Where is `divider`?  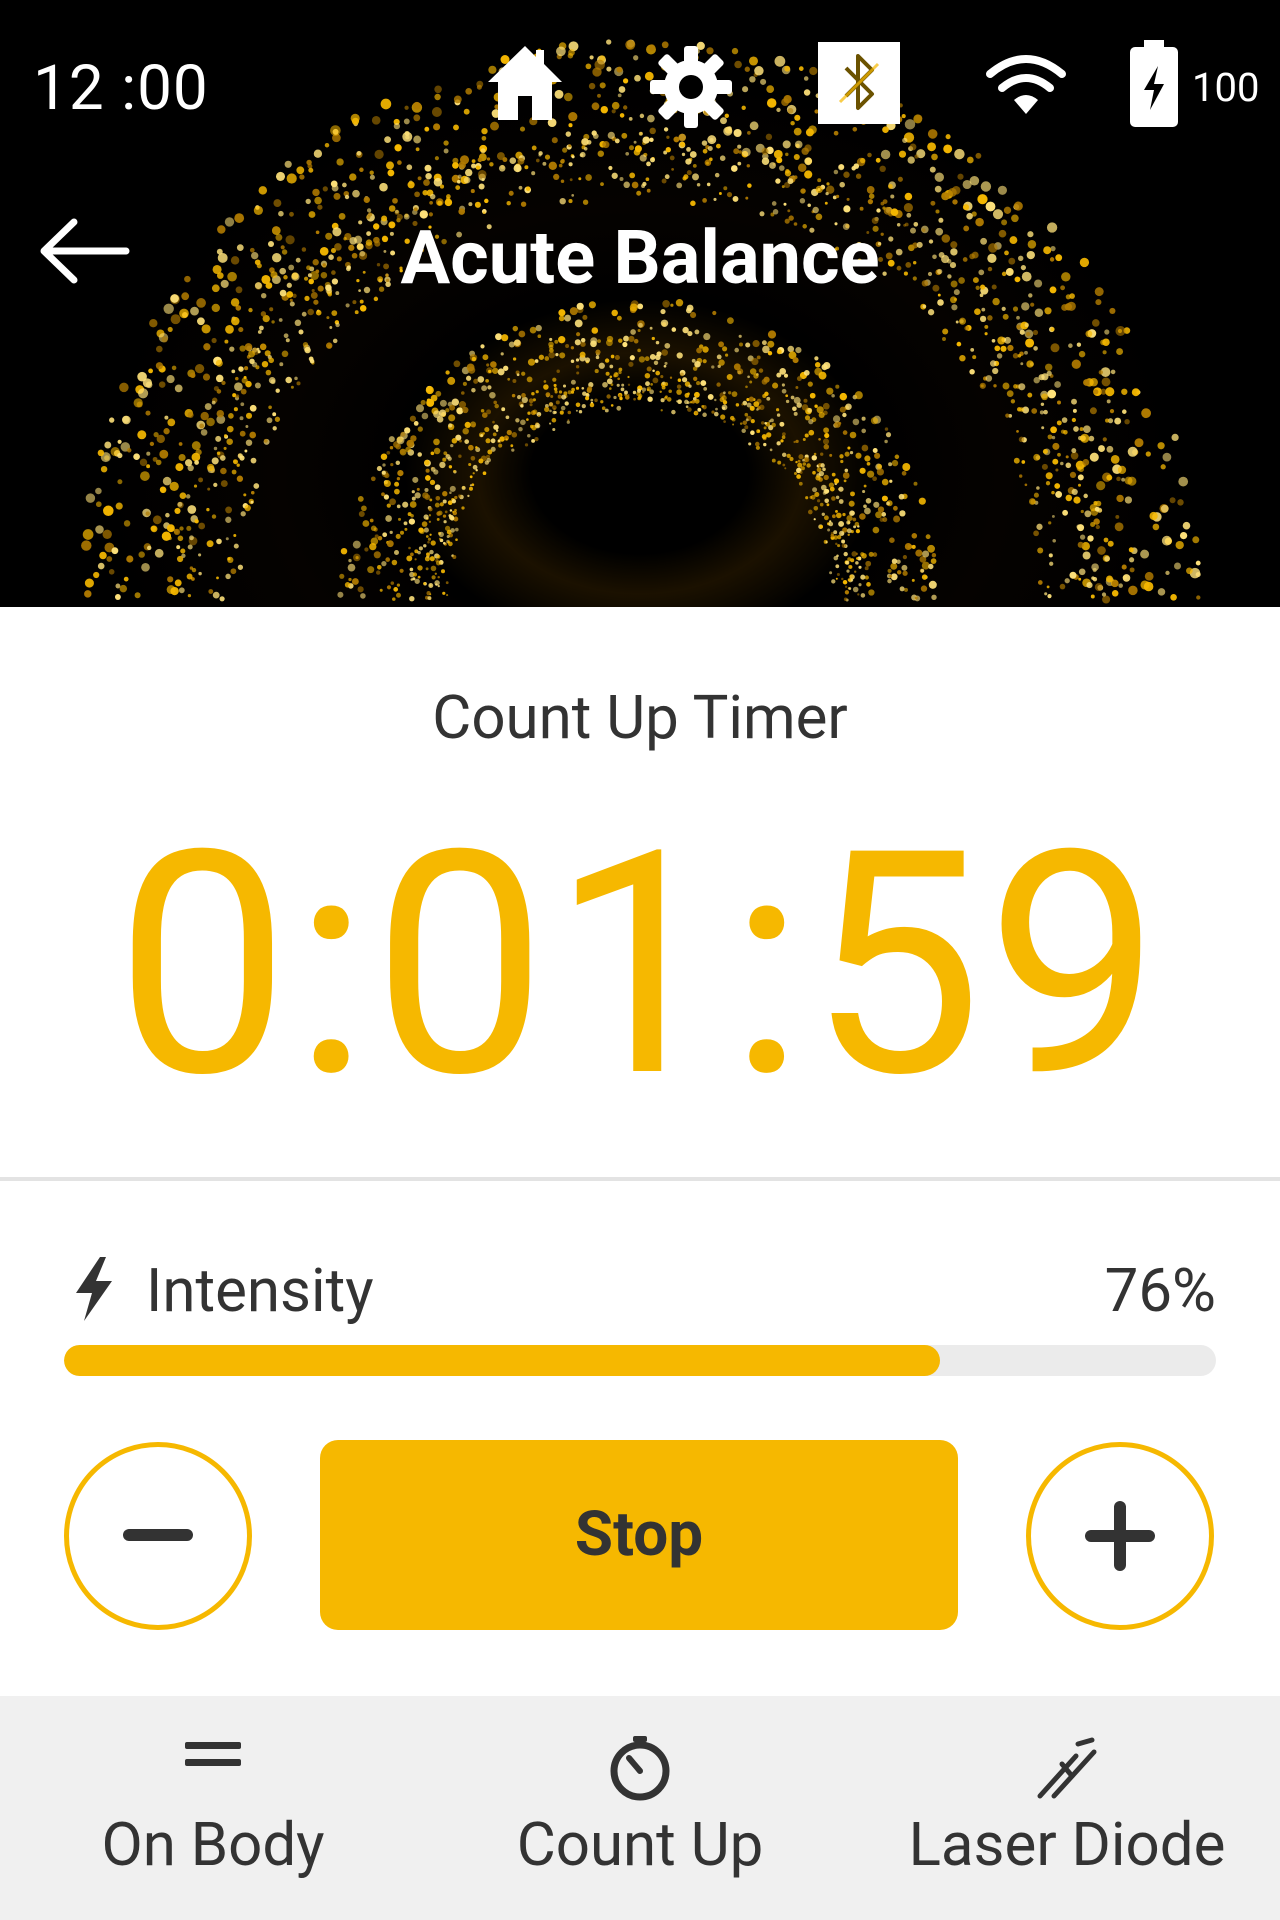
divider is located at coordinates (640, 1179).